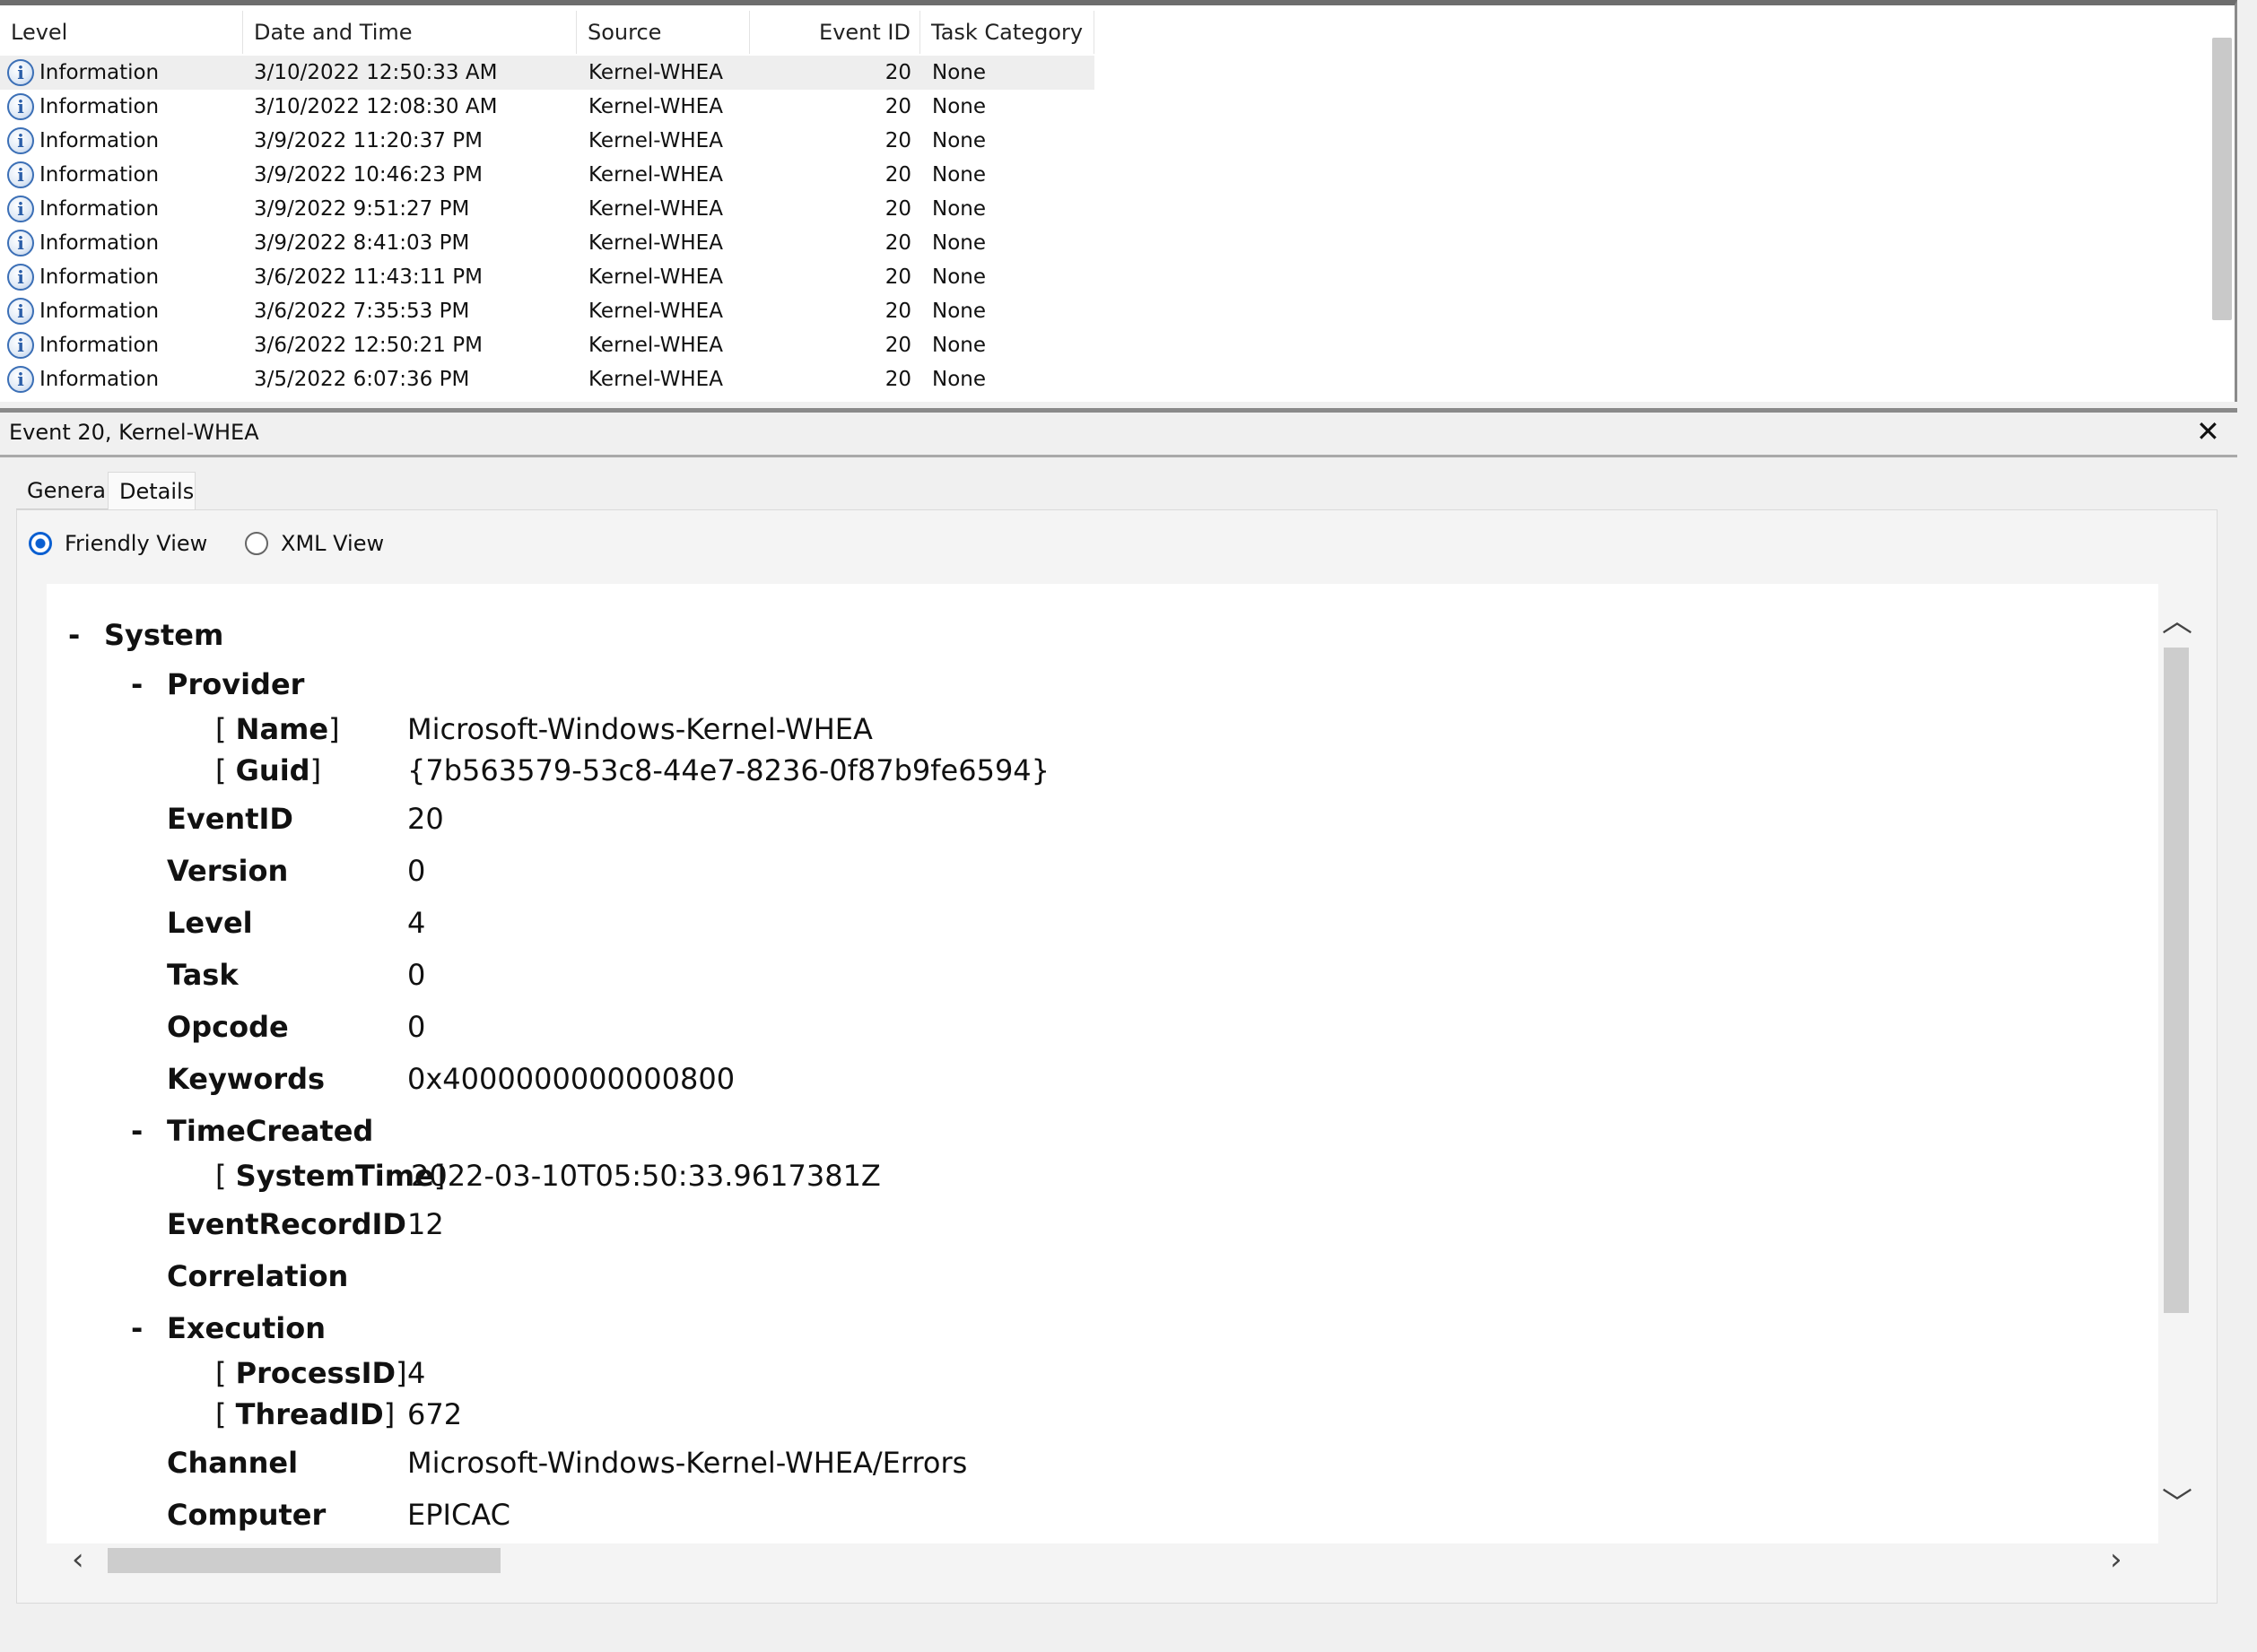  Describe the element at coordinates (458, 1515) in the screenshot. I see `field-computer-value: EPICAC` at that location.